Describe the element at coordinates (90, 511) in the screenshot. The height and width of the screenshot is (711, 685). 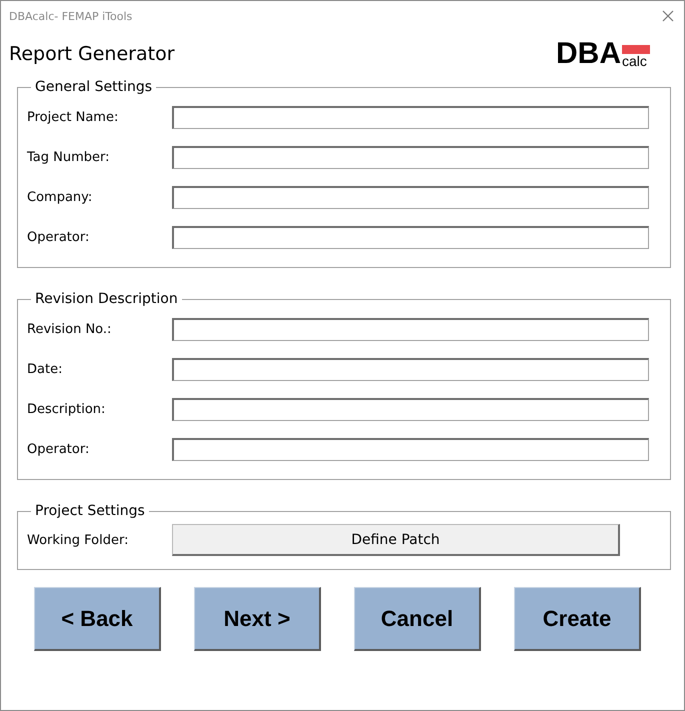
I see `group-title: Project Settings` at that location.